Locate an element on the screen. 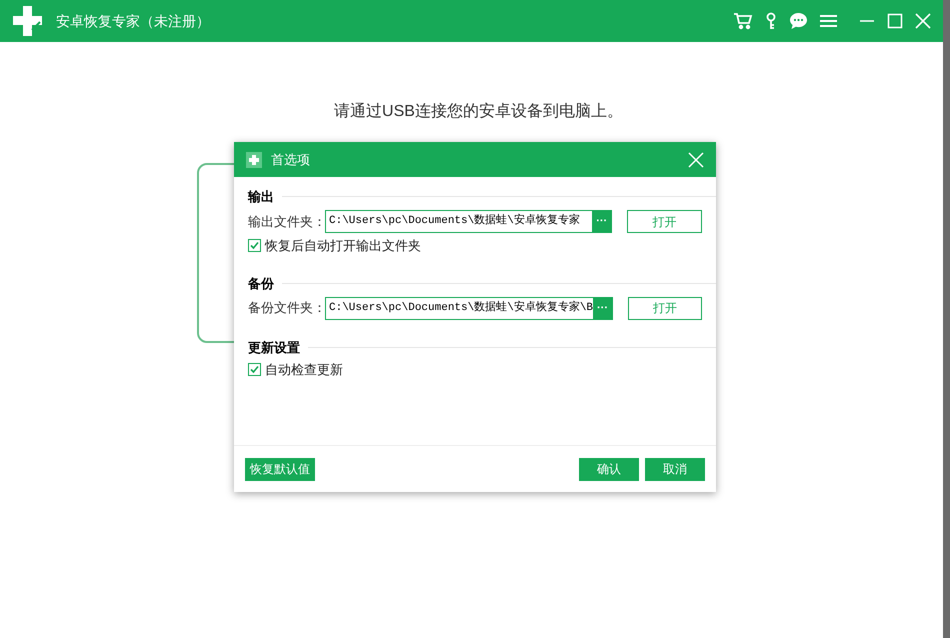 Image resolution: width=950 pixels, height=638 pixels. connect-prompt: 请通过USB连接您的安卓设备到电脑上。 is located at coordinates (478, 112).